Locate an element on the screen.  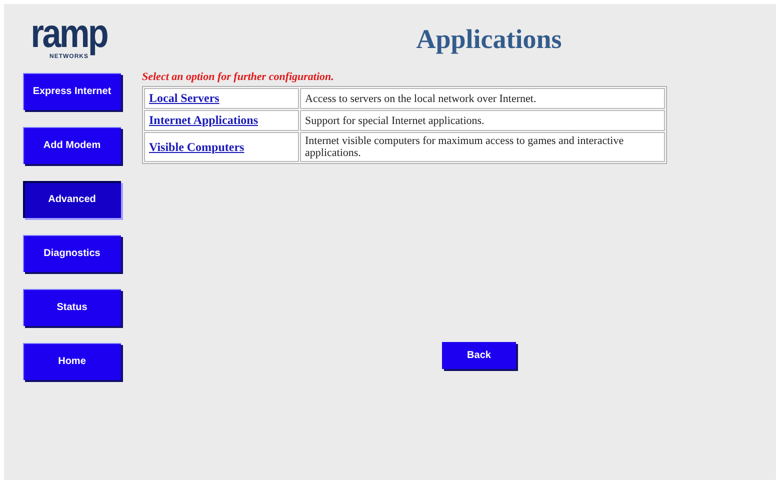
table-cell: Access to servers on the local network over Internet. is located at coordinates (482, 98).